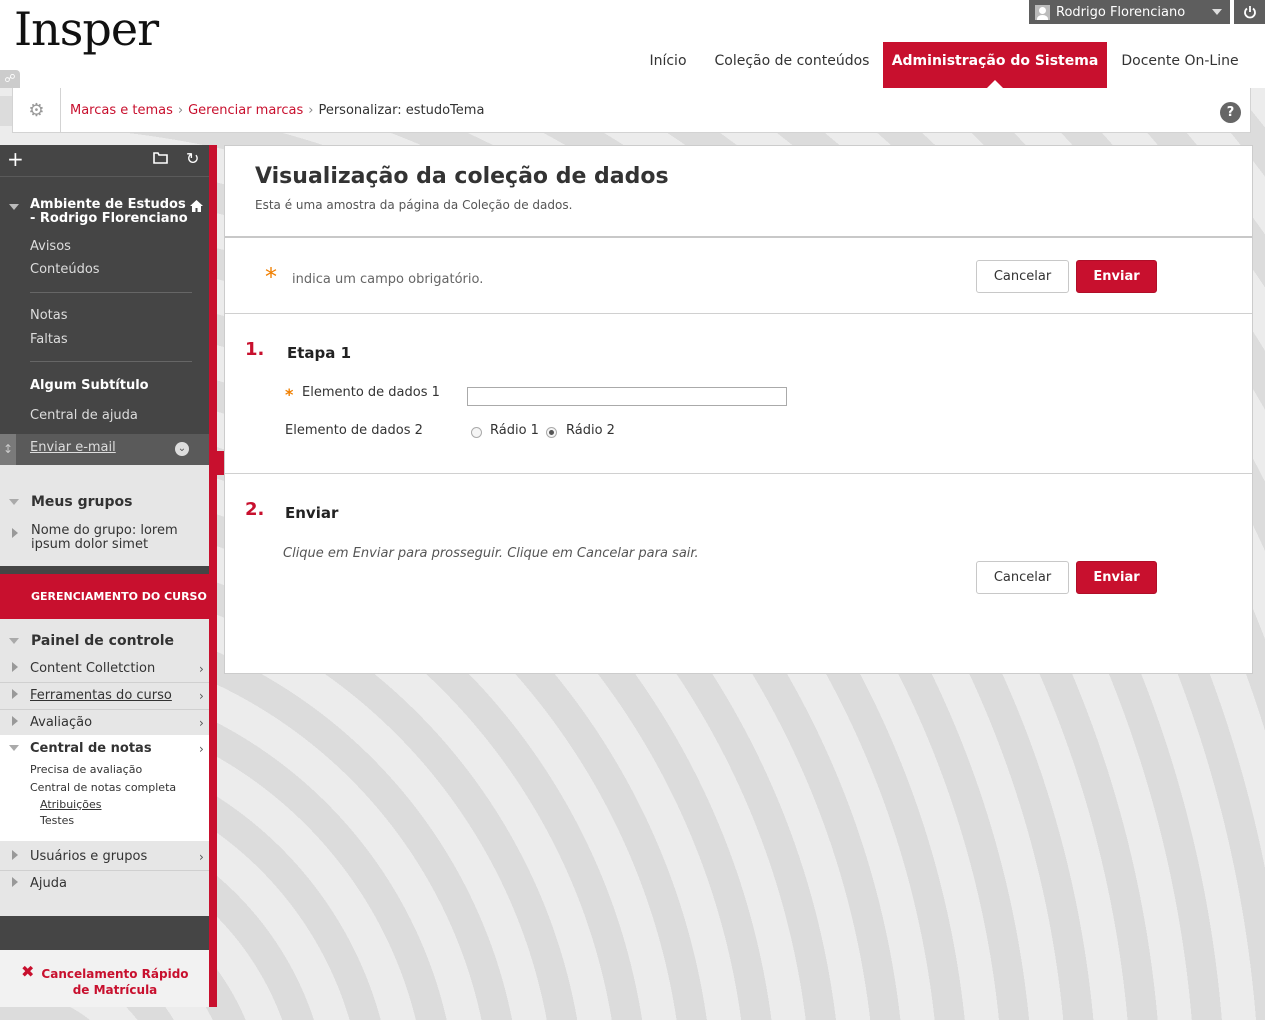 This screenshot has height=1020, width=1265. Describe the element at coordinates (1217, 12) in the screenshot. I see `chevron-down-icon` at that location.